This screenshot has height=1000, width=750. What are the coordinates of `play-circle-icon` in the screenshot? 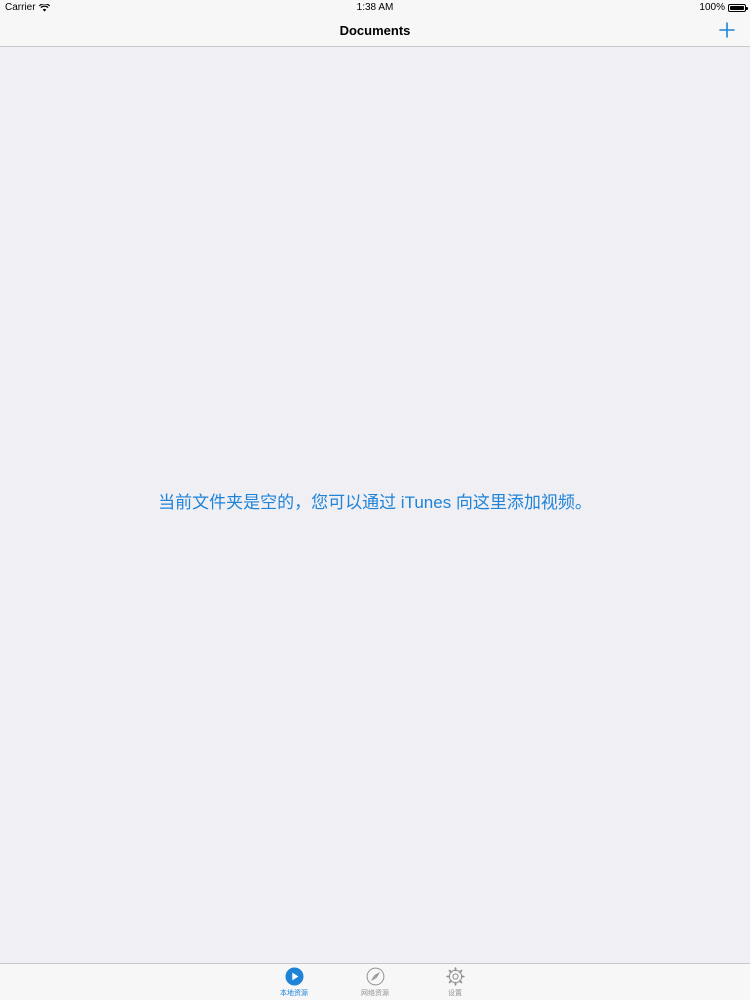 It's located at (294, 976).